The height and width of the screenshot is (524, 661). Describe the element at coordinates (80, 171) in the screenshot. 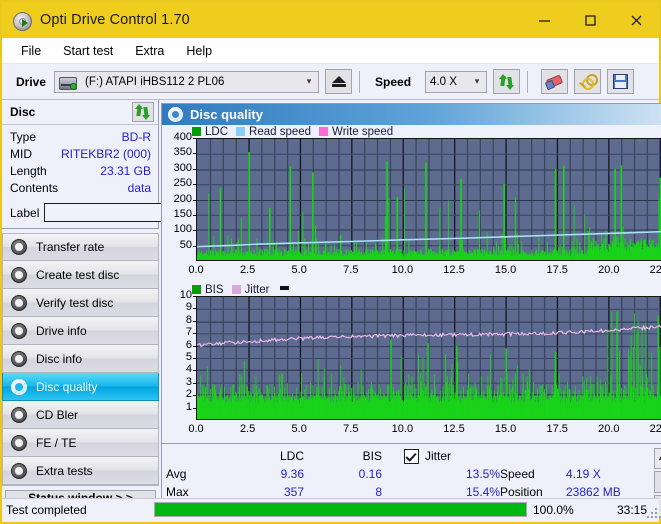

I see `disc-row-length: Length 23.31 GB` at that location.